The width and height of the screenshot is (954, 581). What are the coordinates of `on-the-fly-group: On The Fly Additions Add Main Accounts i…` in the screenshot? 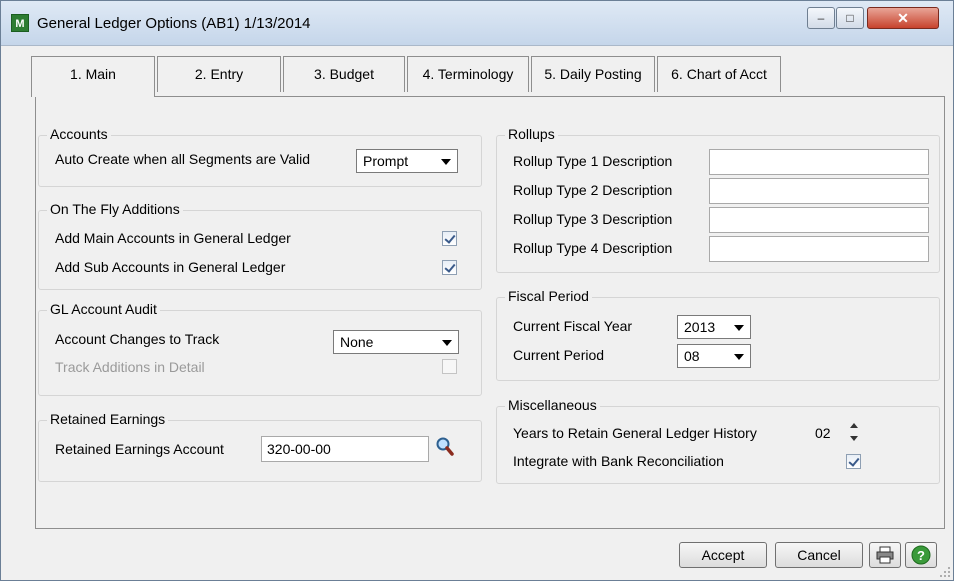 It's located at (260, 245).